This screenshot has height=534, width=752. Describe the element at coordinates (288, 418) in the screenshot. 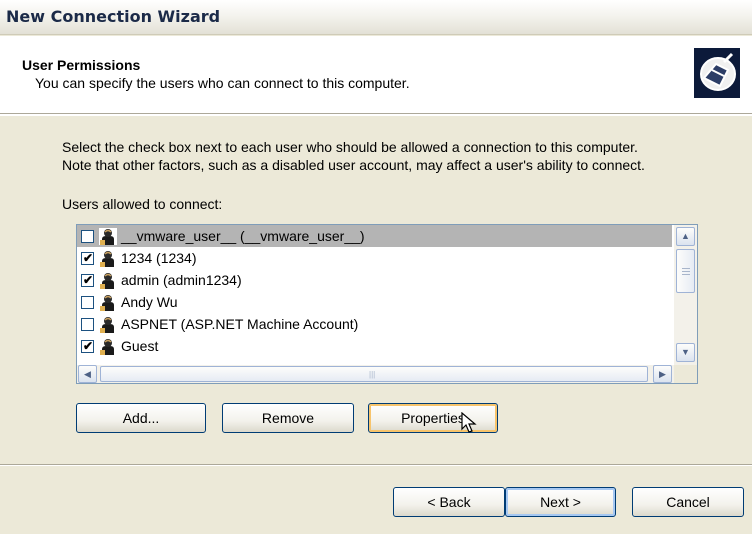

I see `remove-user-button: Remove` at that location.